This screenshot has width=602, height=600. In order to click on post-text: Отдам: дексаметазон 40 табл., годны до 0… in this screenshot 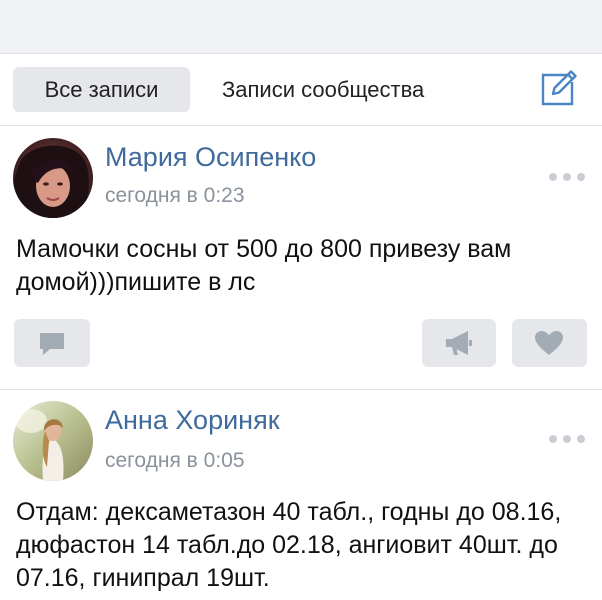, I will do `click(289, 545)`.